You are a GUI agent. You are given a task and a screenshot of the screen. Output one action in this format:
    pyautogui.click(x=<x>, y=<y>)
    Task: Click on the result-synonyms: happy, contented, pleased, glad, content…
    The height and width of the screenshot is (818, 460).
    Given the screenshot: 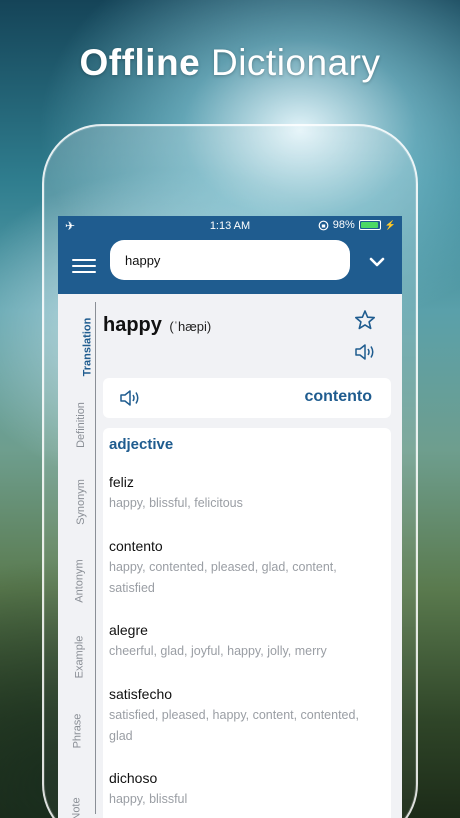 What is the action you would take?
    pyautogui.click(x=223, y=577)
    